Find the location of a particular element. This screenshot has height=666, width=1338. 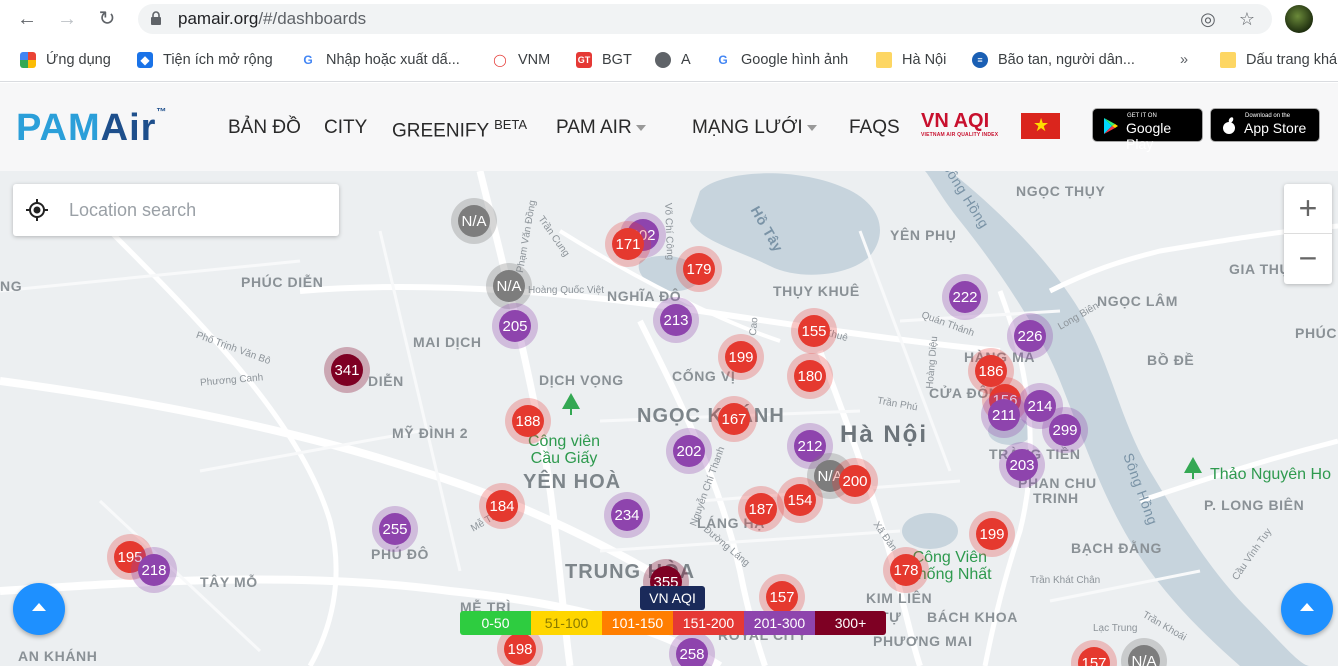

bookmark-hanoi: Hà Nội is located at coordinates (911, 60).